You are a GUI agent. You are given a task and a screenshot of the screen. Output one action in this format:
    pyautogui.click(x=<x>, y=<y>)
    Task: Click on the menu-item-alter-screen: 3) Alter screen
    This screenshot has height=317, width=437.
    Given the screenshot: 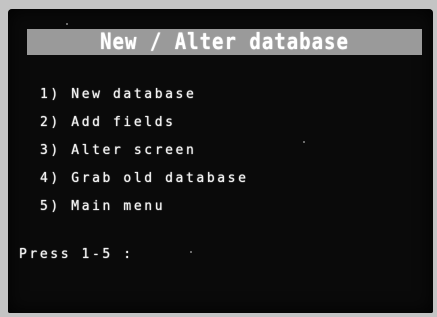 What is the action you would take?
    pyautogui.click(x=144, y=151)
    